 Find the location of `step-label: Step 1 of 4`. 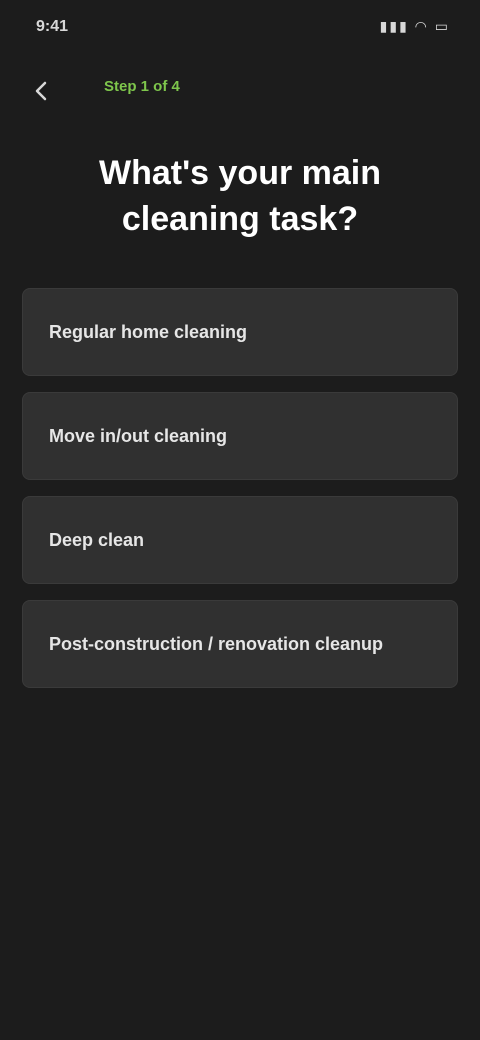

step-label: Step 1 of 4 is located at coordinates (142, 86).